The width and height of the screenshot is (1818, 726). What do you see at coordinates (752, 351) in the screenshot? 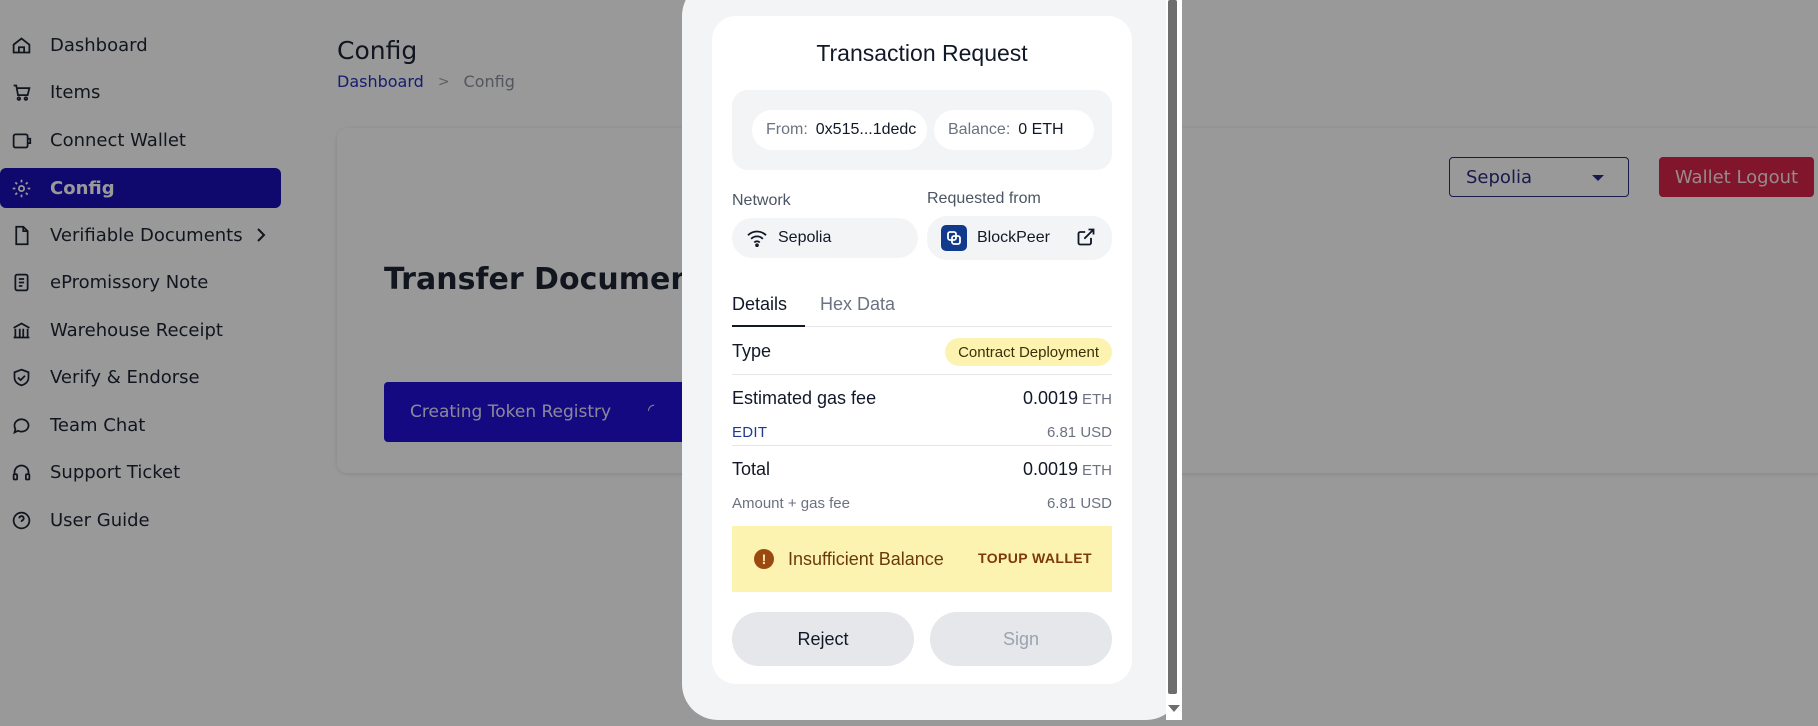
I see `type-label: Type` at bounding box center [752, 351].